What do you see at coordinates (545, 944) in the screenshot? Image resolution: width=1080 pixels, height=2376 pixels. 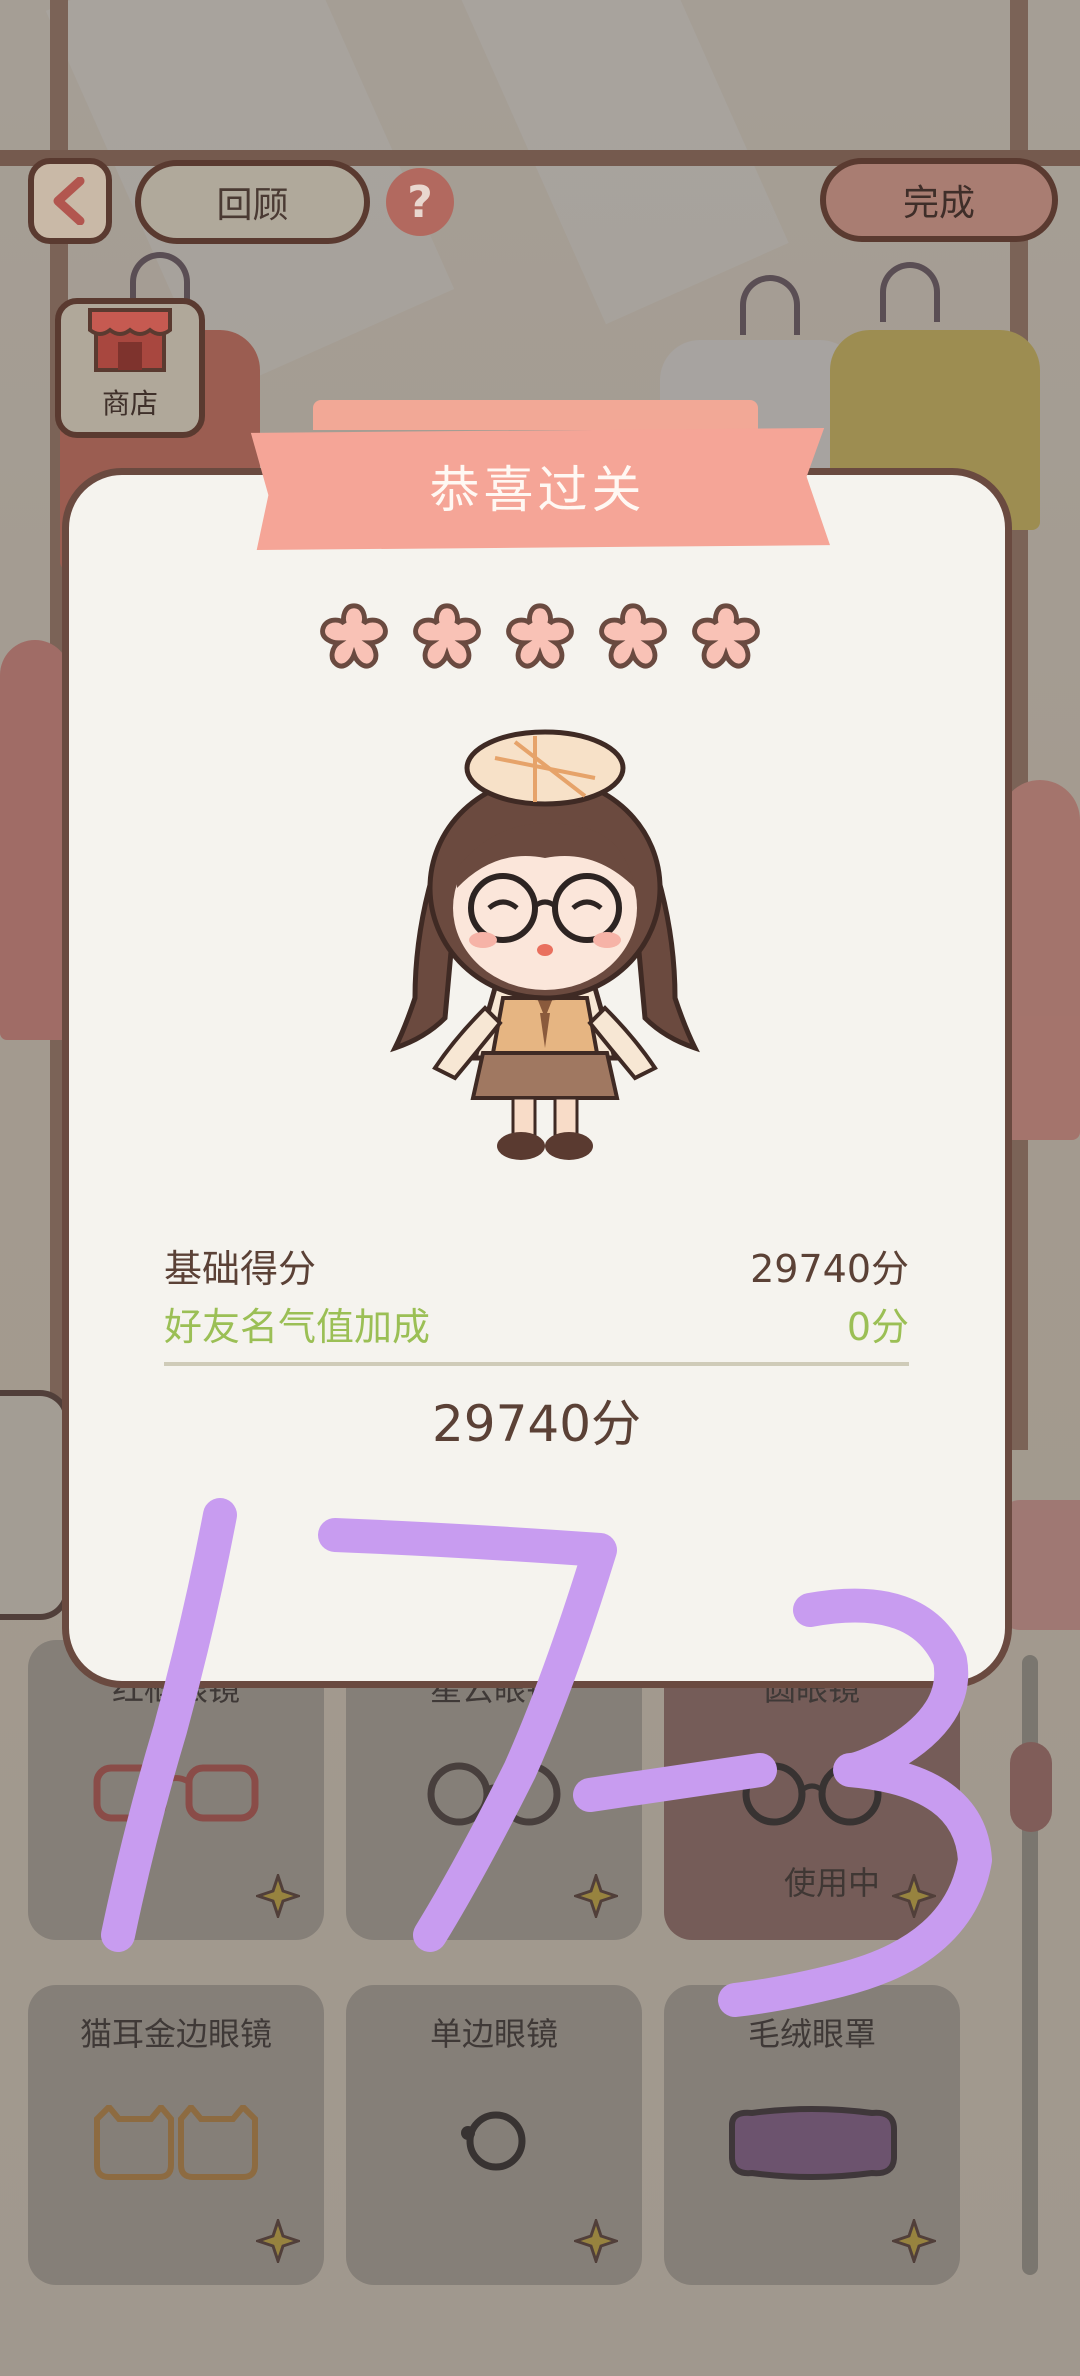 I see `character-avatar` at bounding box center [545, 944].